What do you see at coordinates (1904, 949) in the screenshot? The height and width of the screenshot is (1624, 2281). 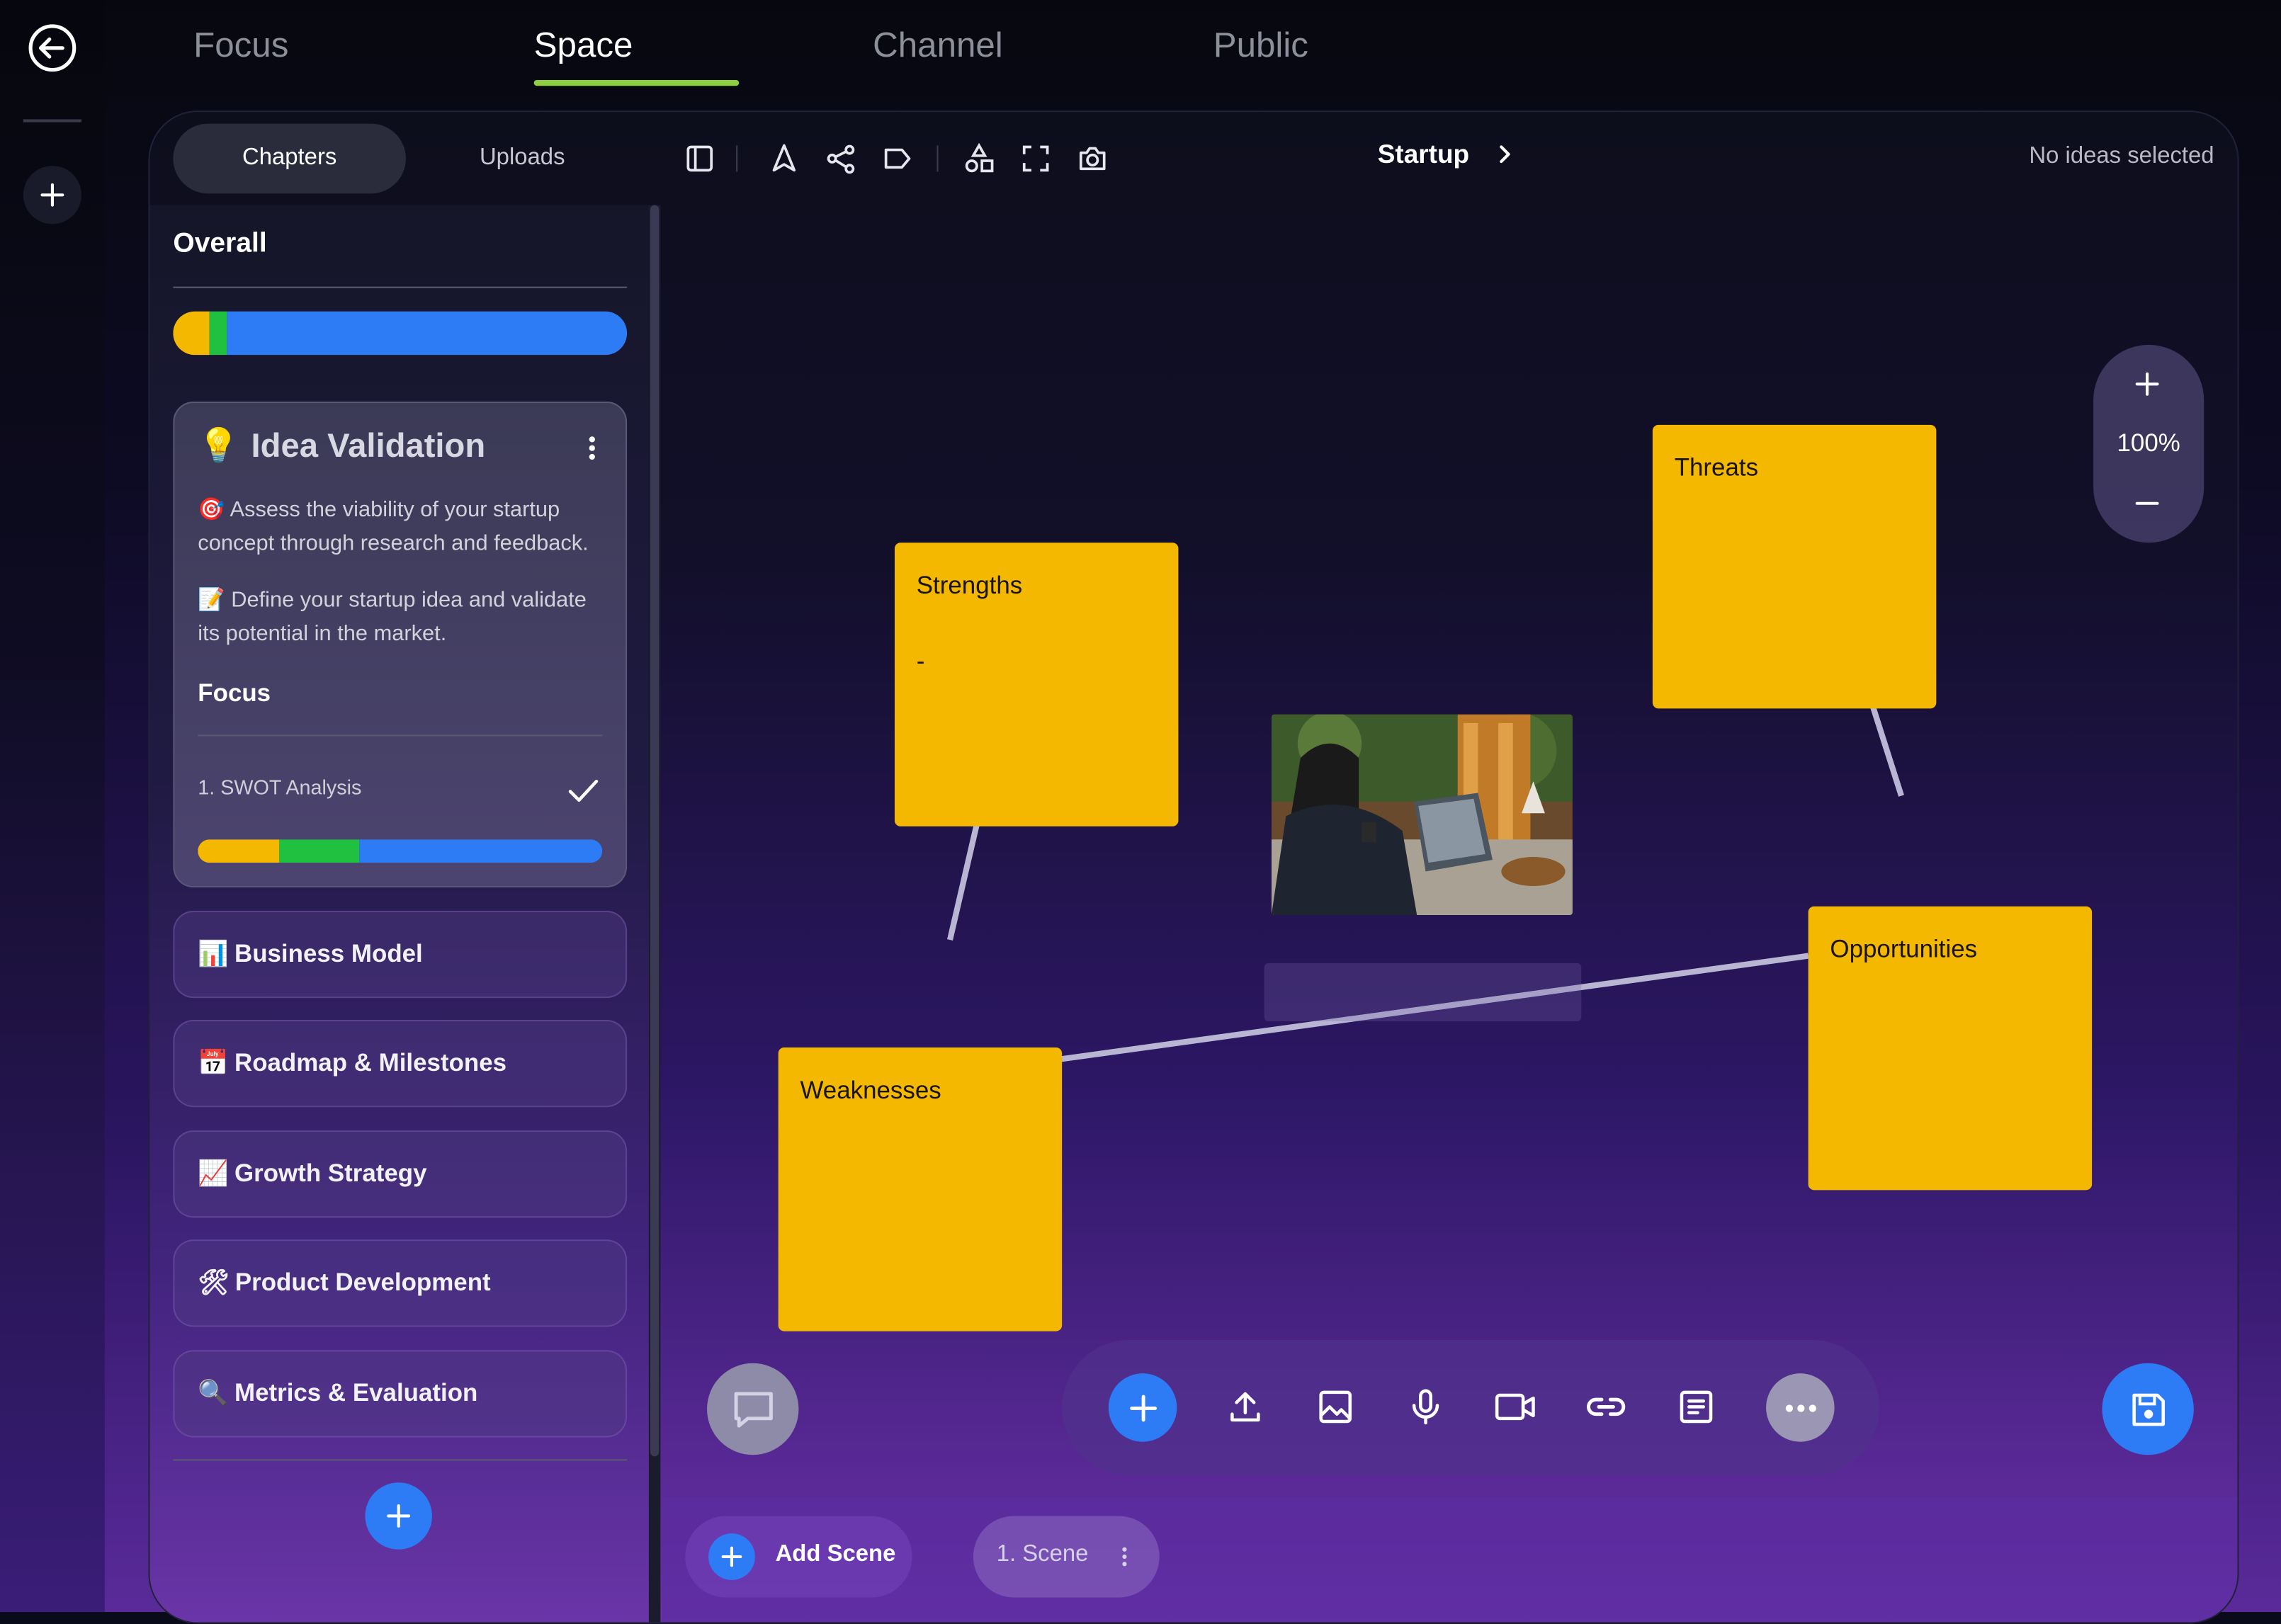 I see `note-title: Opportunities` at bounding box center [1904, 949].